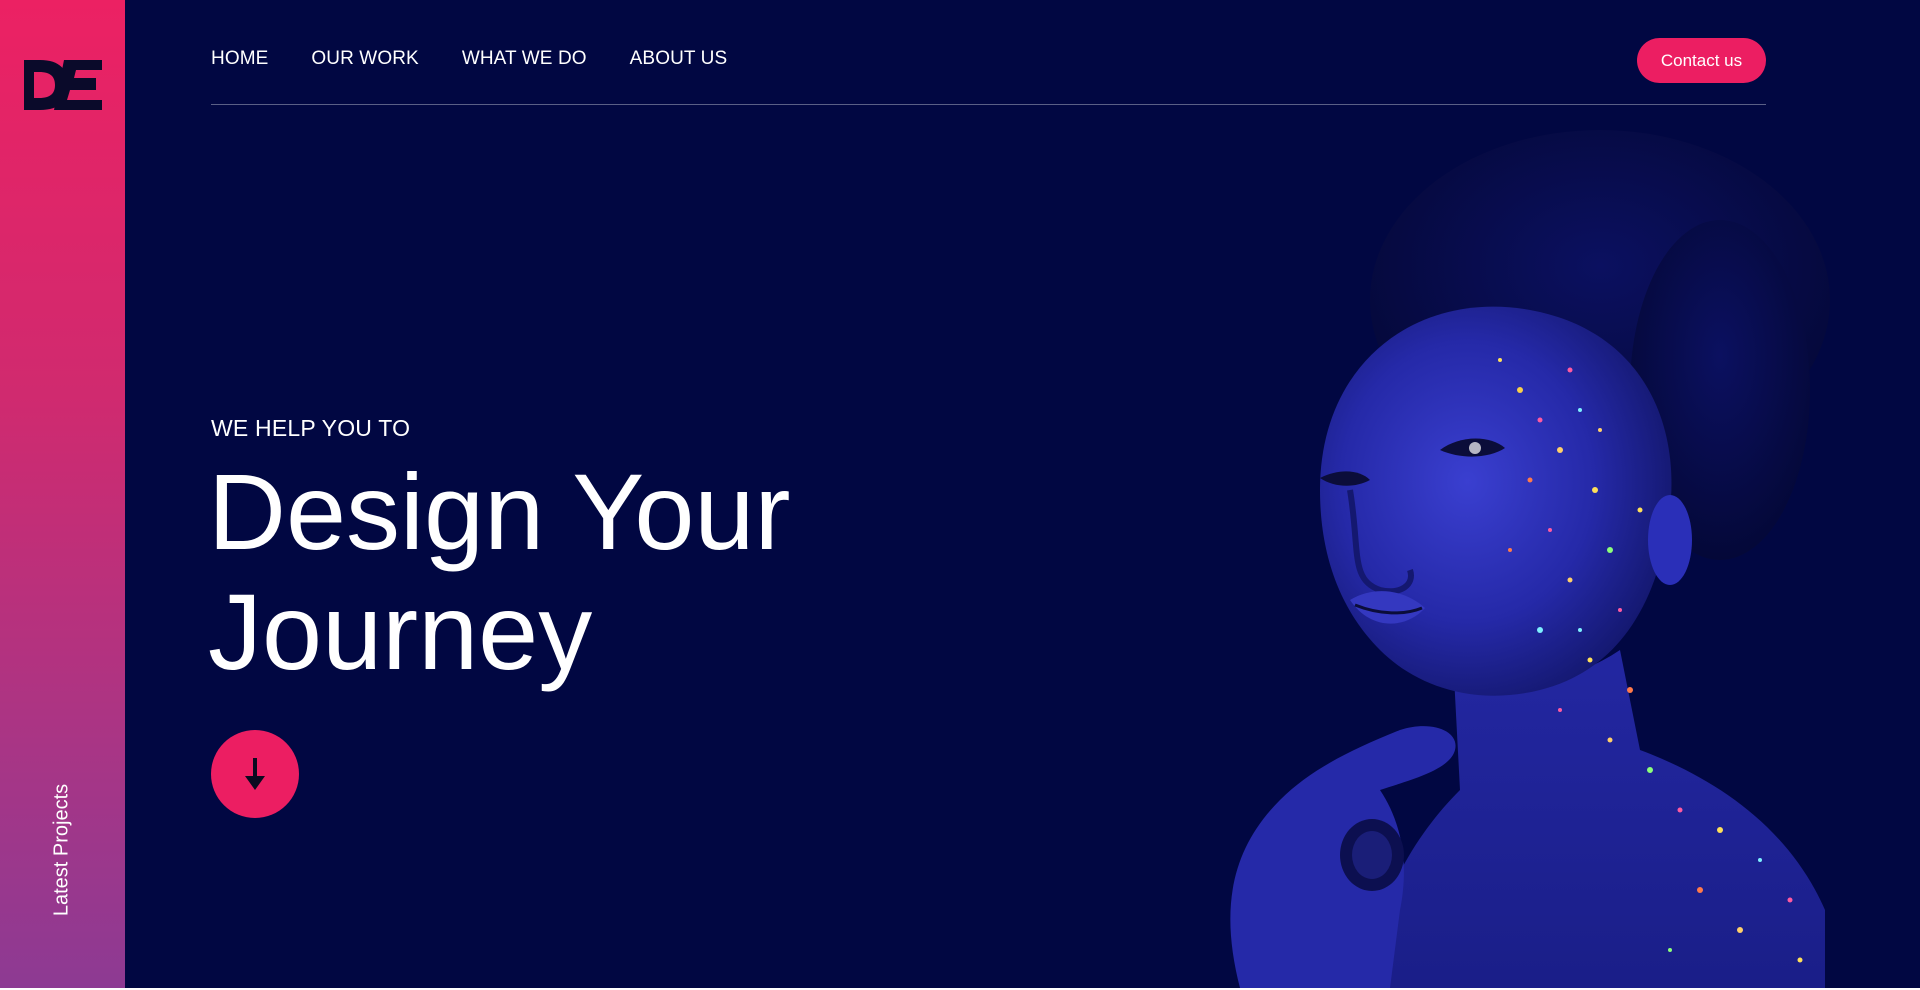 Image resolution: width=1920 pixels, height=990 pixels. Describe the element at coordinates (1701, 60) in the screenshot. I see `contact-button: Contact us` at that location.